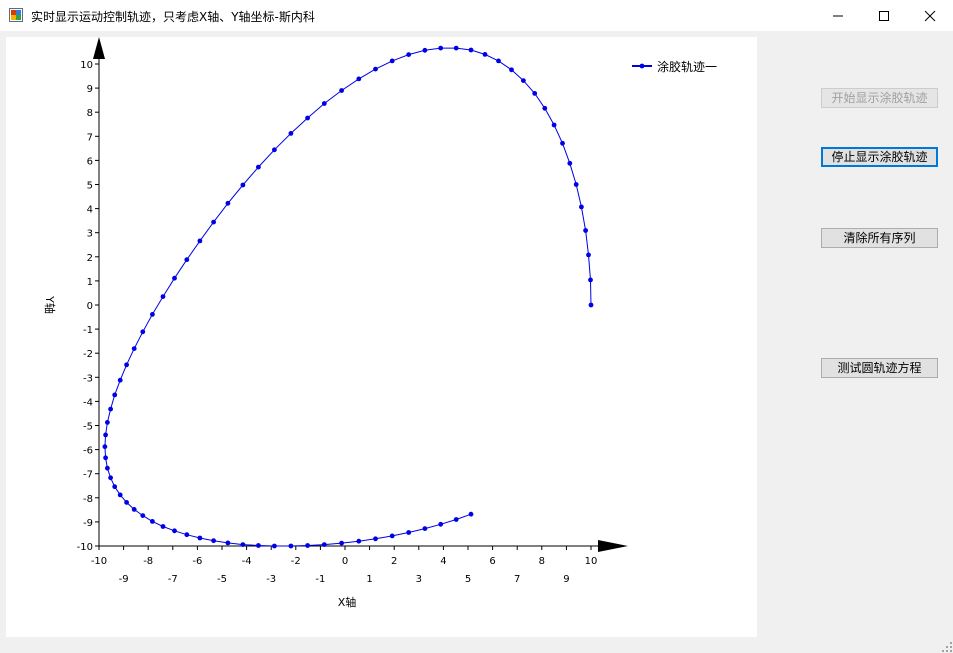  Describe the element at coordinates (90, 306) in the screenshot. I see `y-tick-label: 0` at that location.